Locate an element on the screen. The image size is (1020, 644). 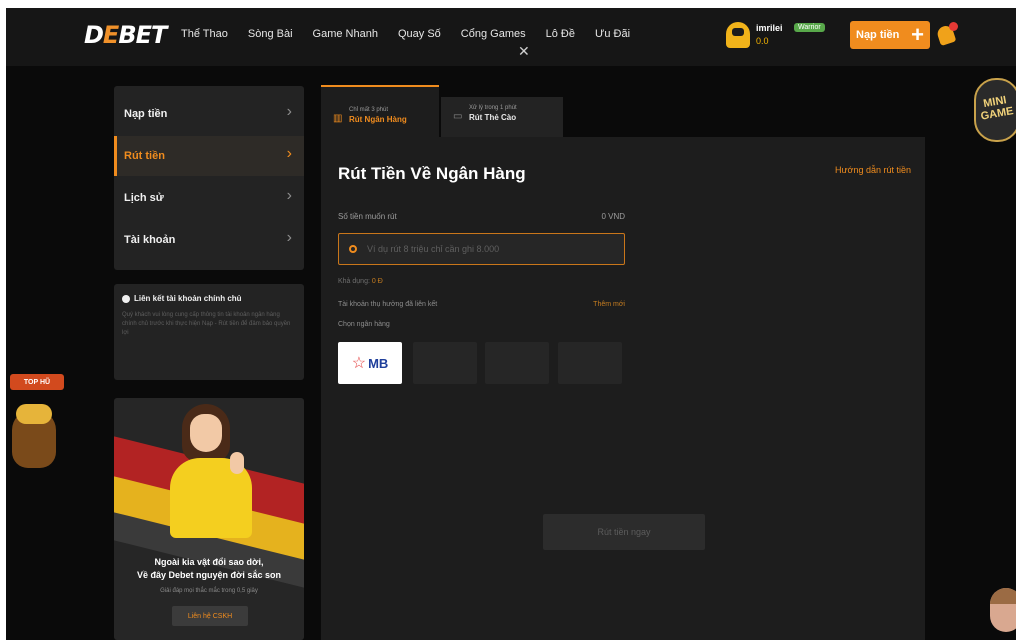
live-chat-avatar is located at coordinates (1003, 610).